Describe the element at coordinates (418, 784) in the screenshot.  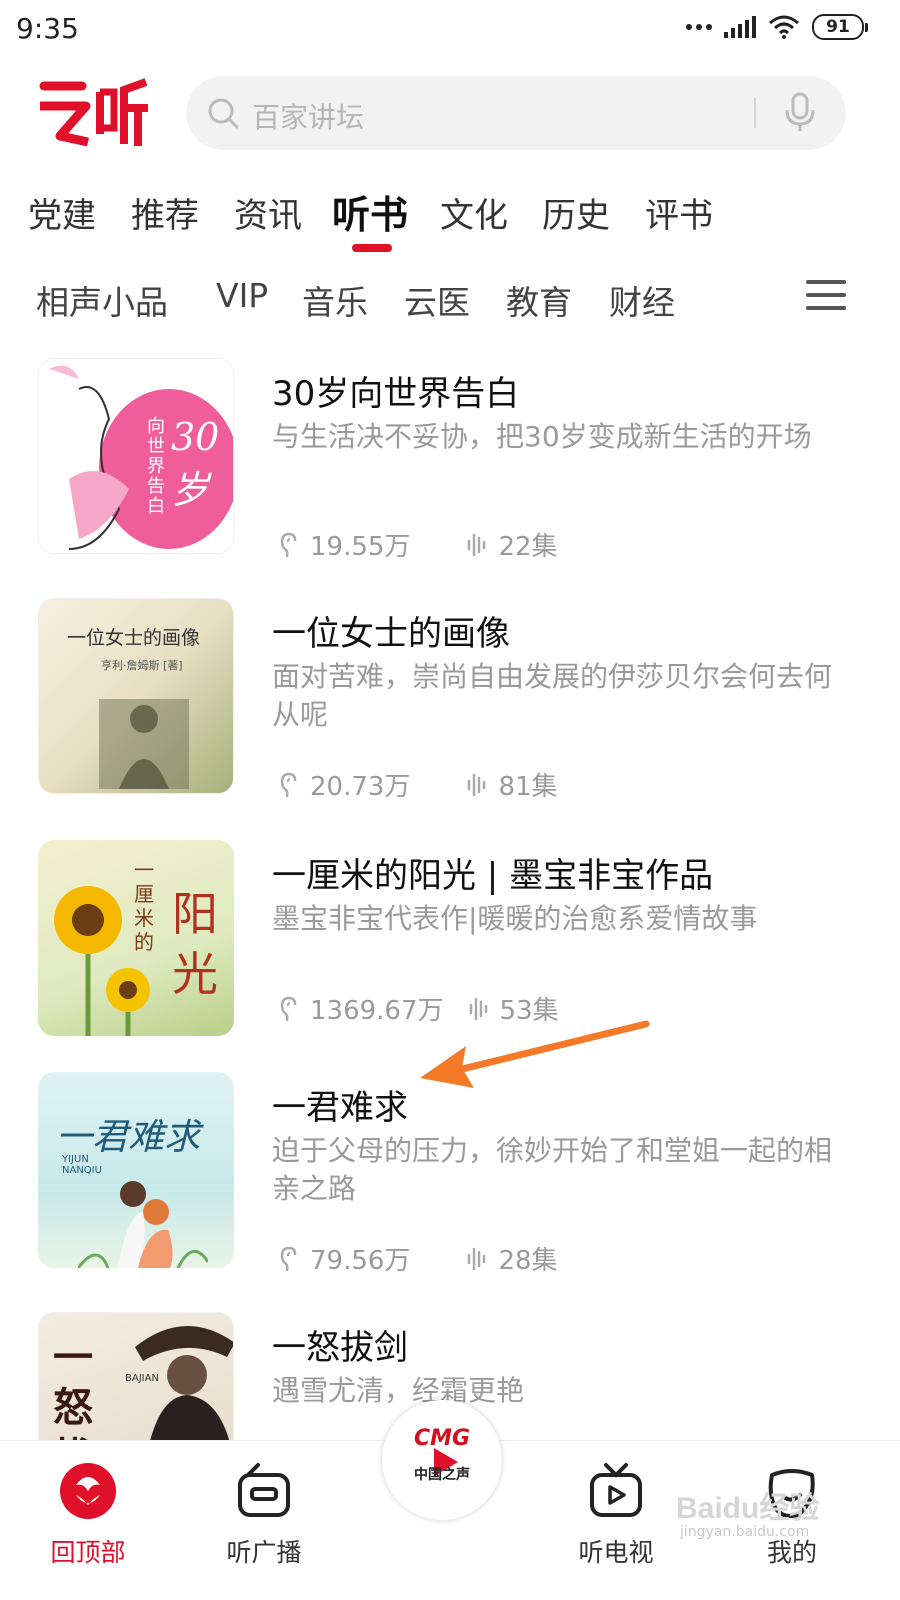
I see `book-meta: 20.73万 81集` at that location.